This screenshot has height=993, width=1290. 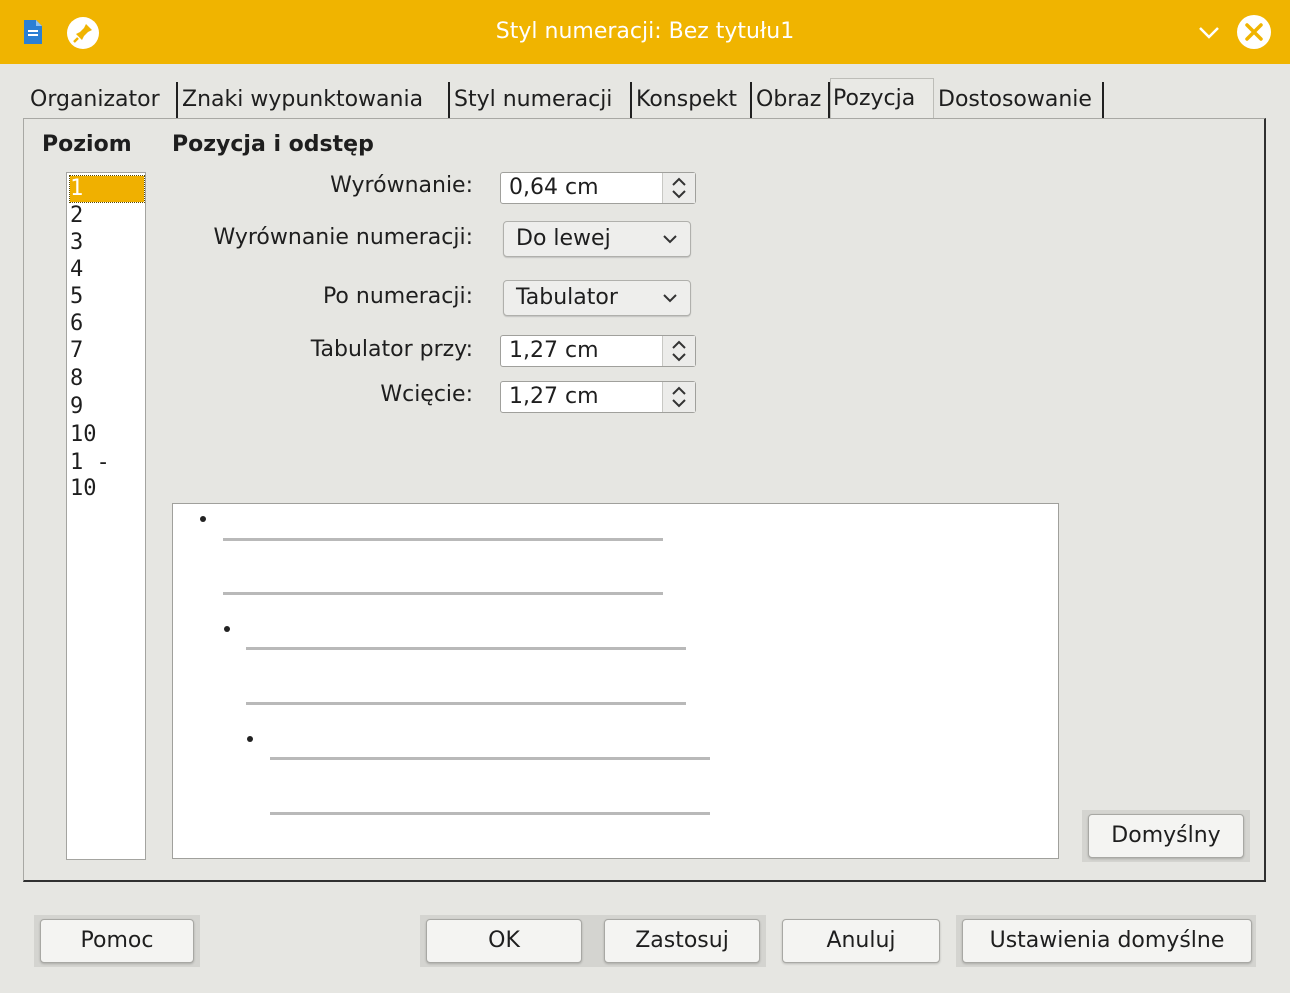 I want to click on list-item: 8, so click(x=107, y=379).